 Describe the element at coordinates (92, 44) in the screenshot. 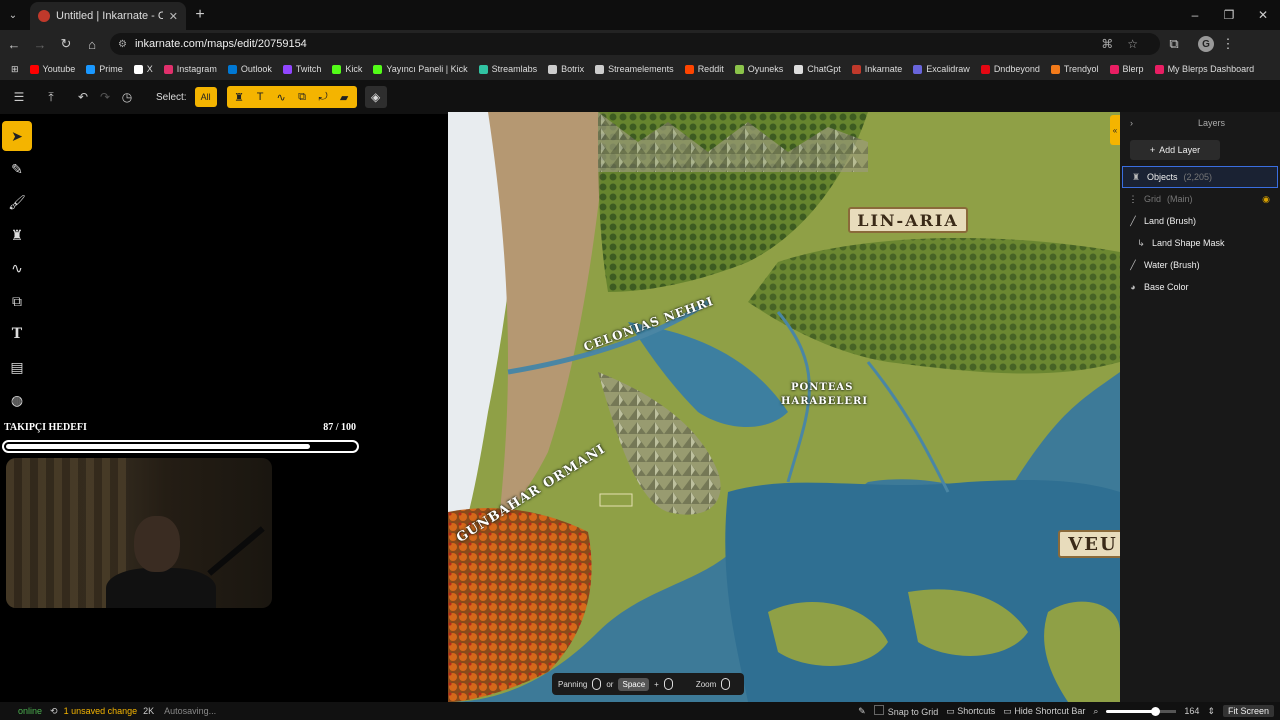

I see `home-icon: ⌂` at that location.